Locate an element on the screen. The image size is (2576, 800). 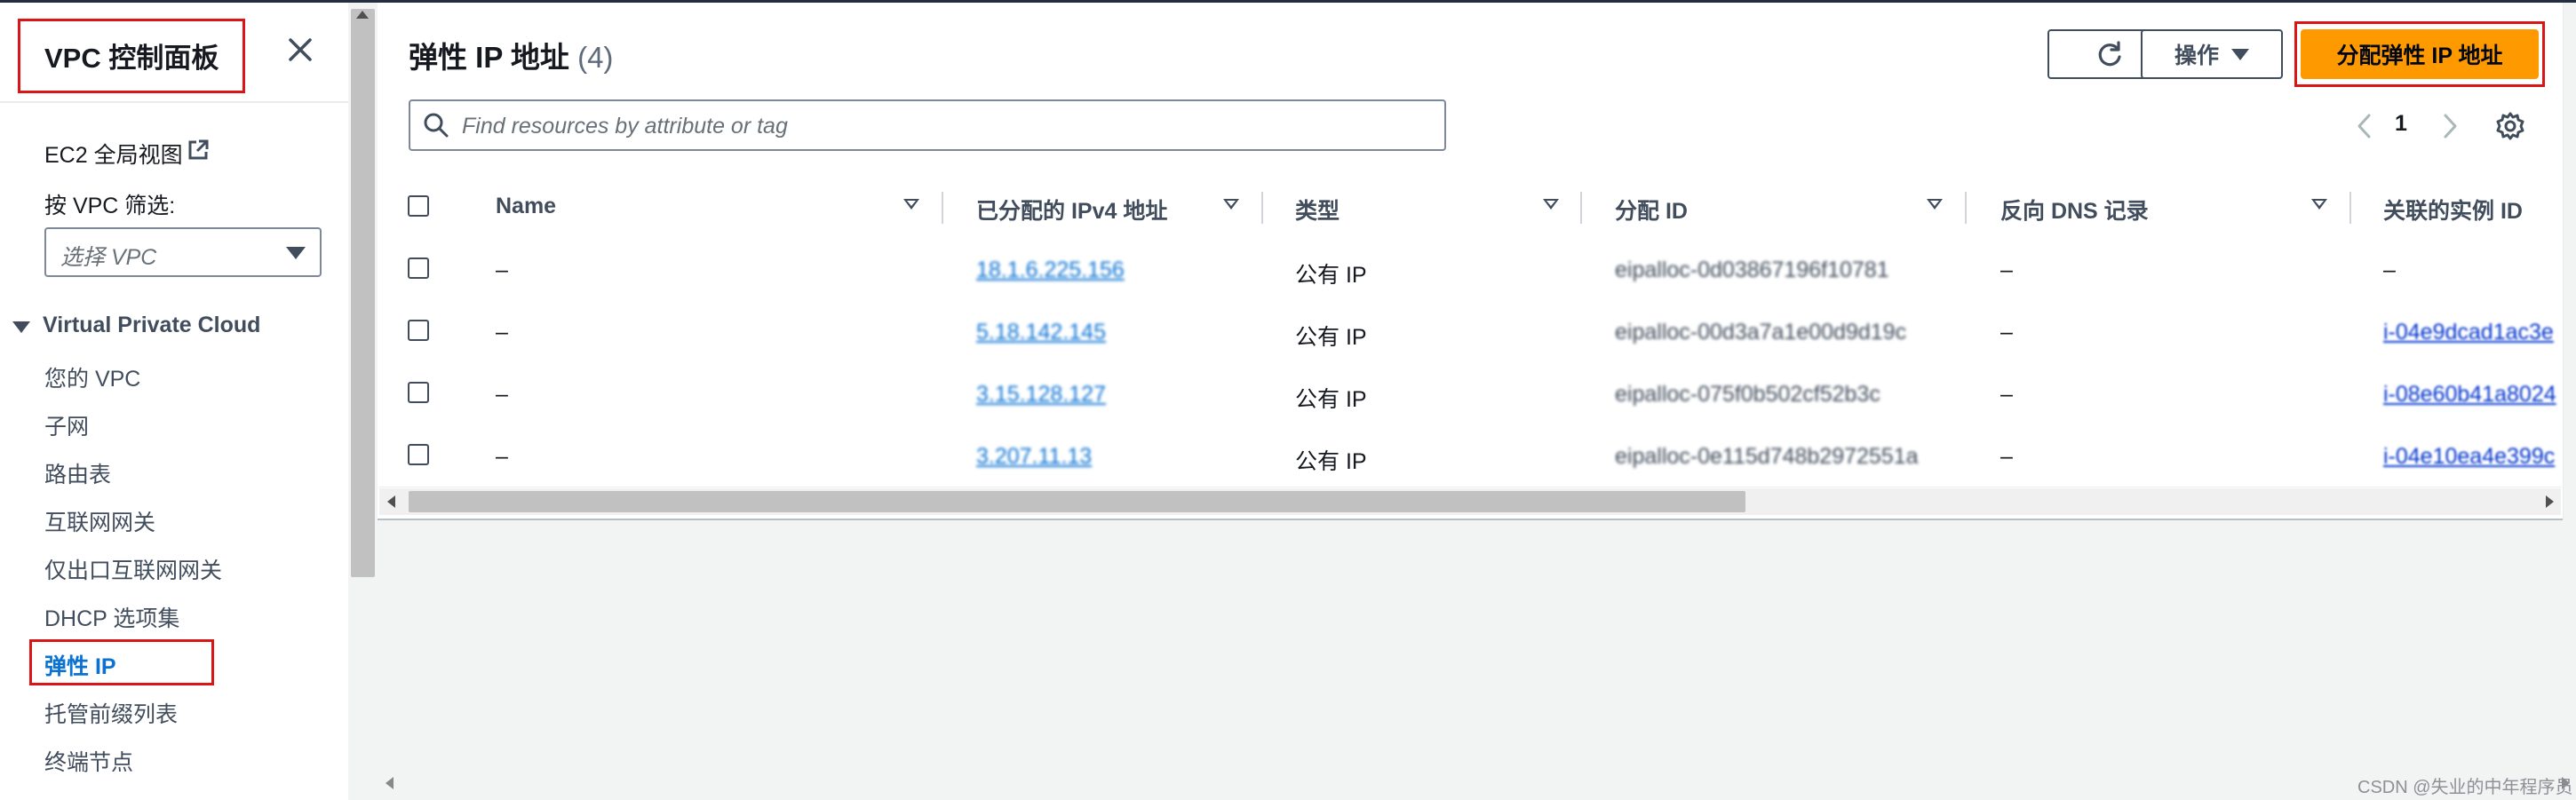
page-title-text: 弹性 IP 地址 is located at coordinates (489, 57).